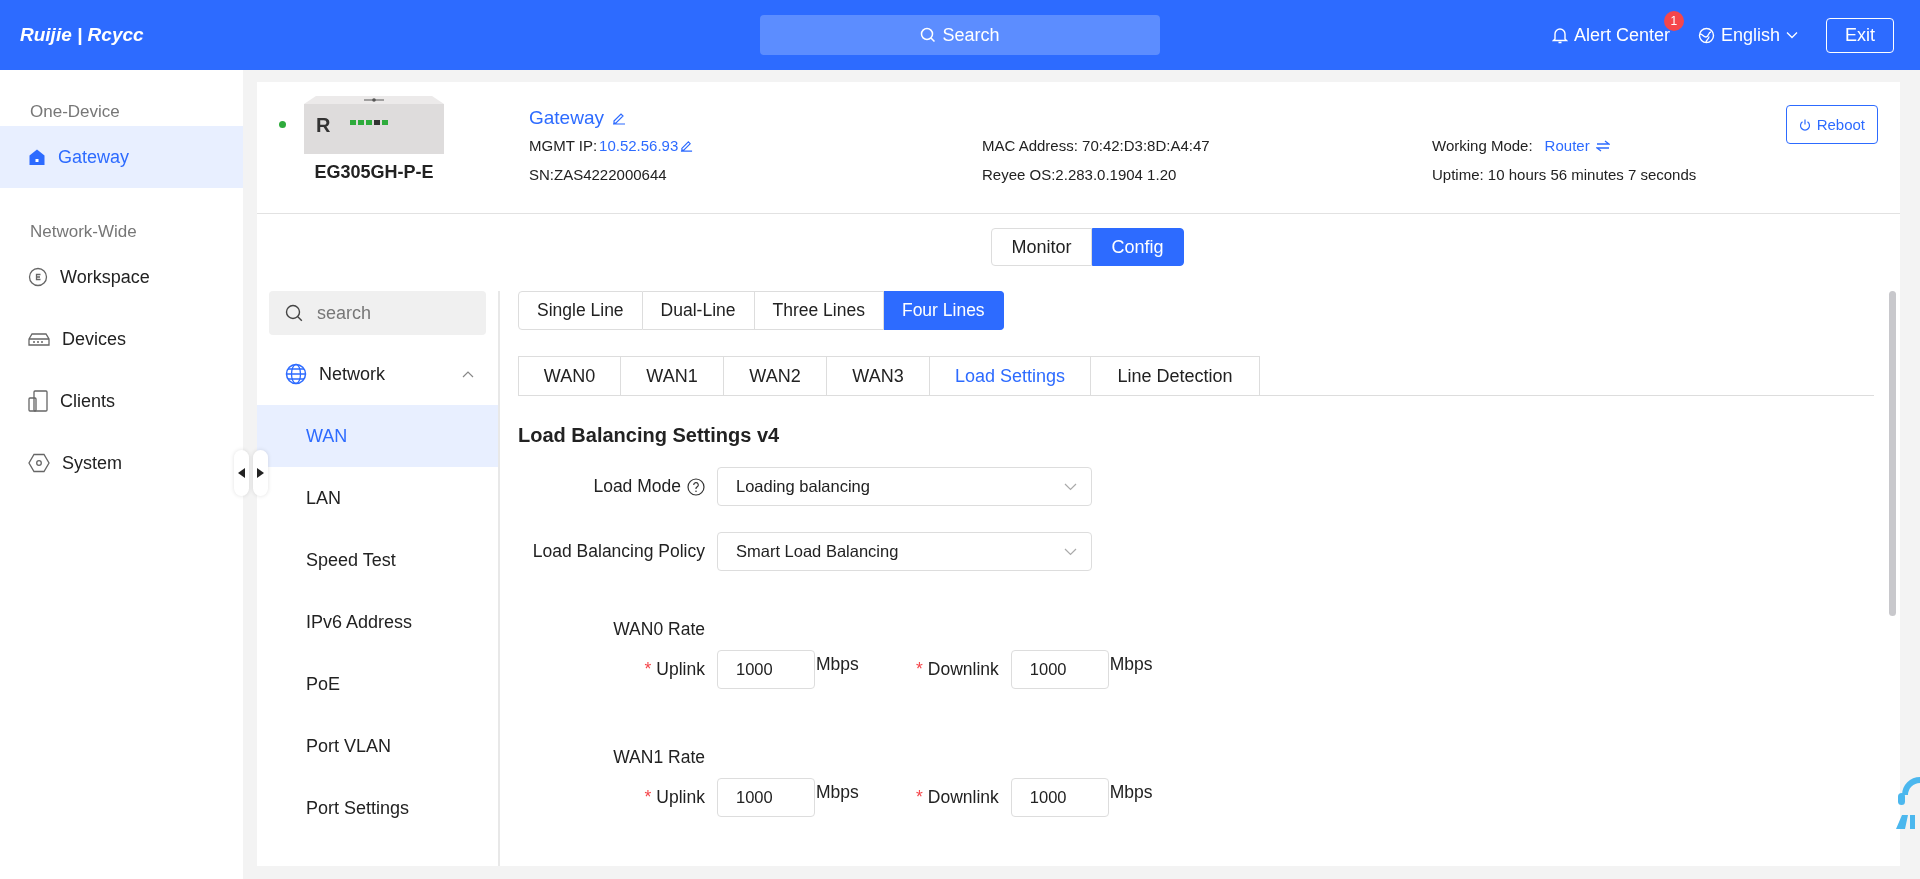 The image size is (1920, 879). I want to click on swap-arrows-icon, so click(1602, 145).